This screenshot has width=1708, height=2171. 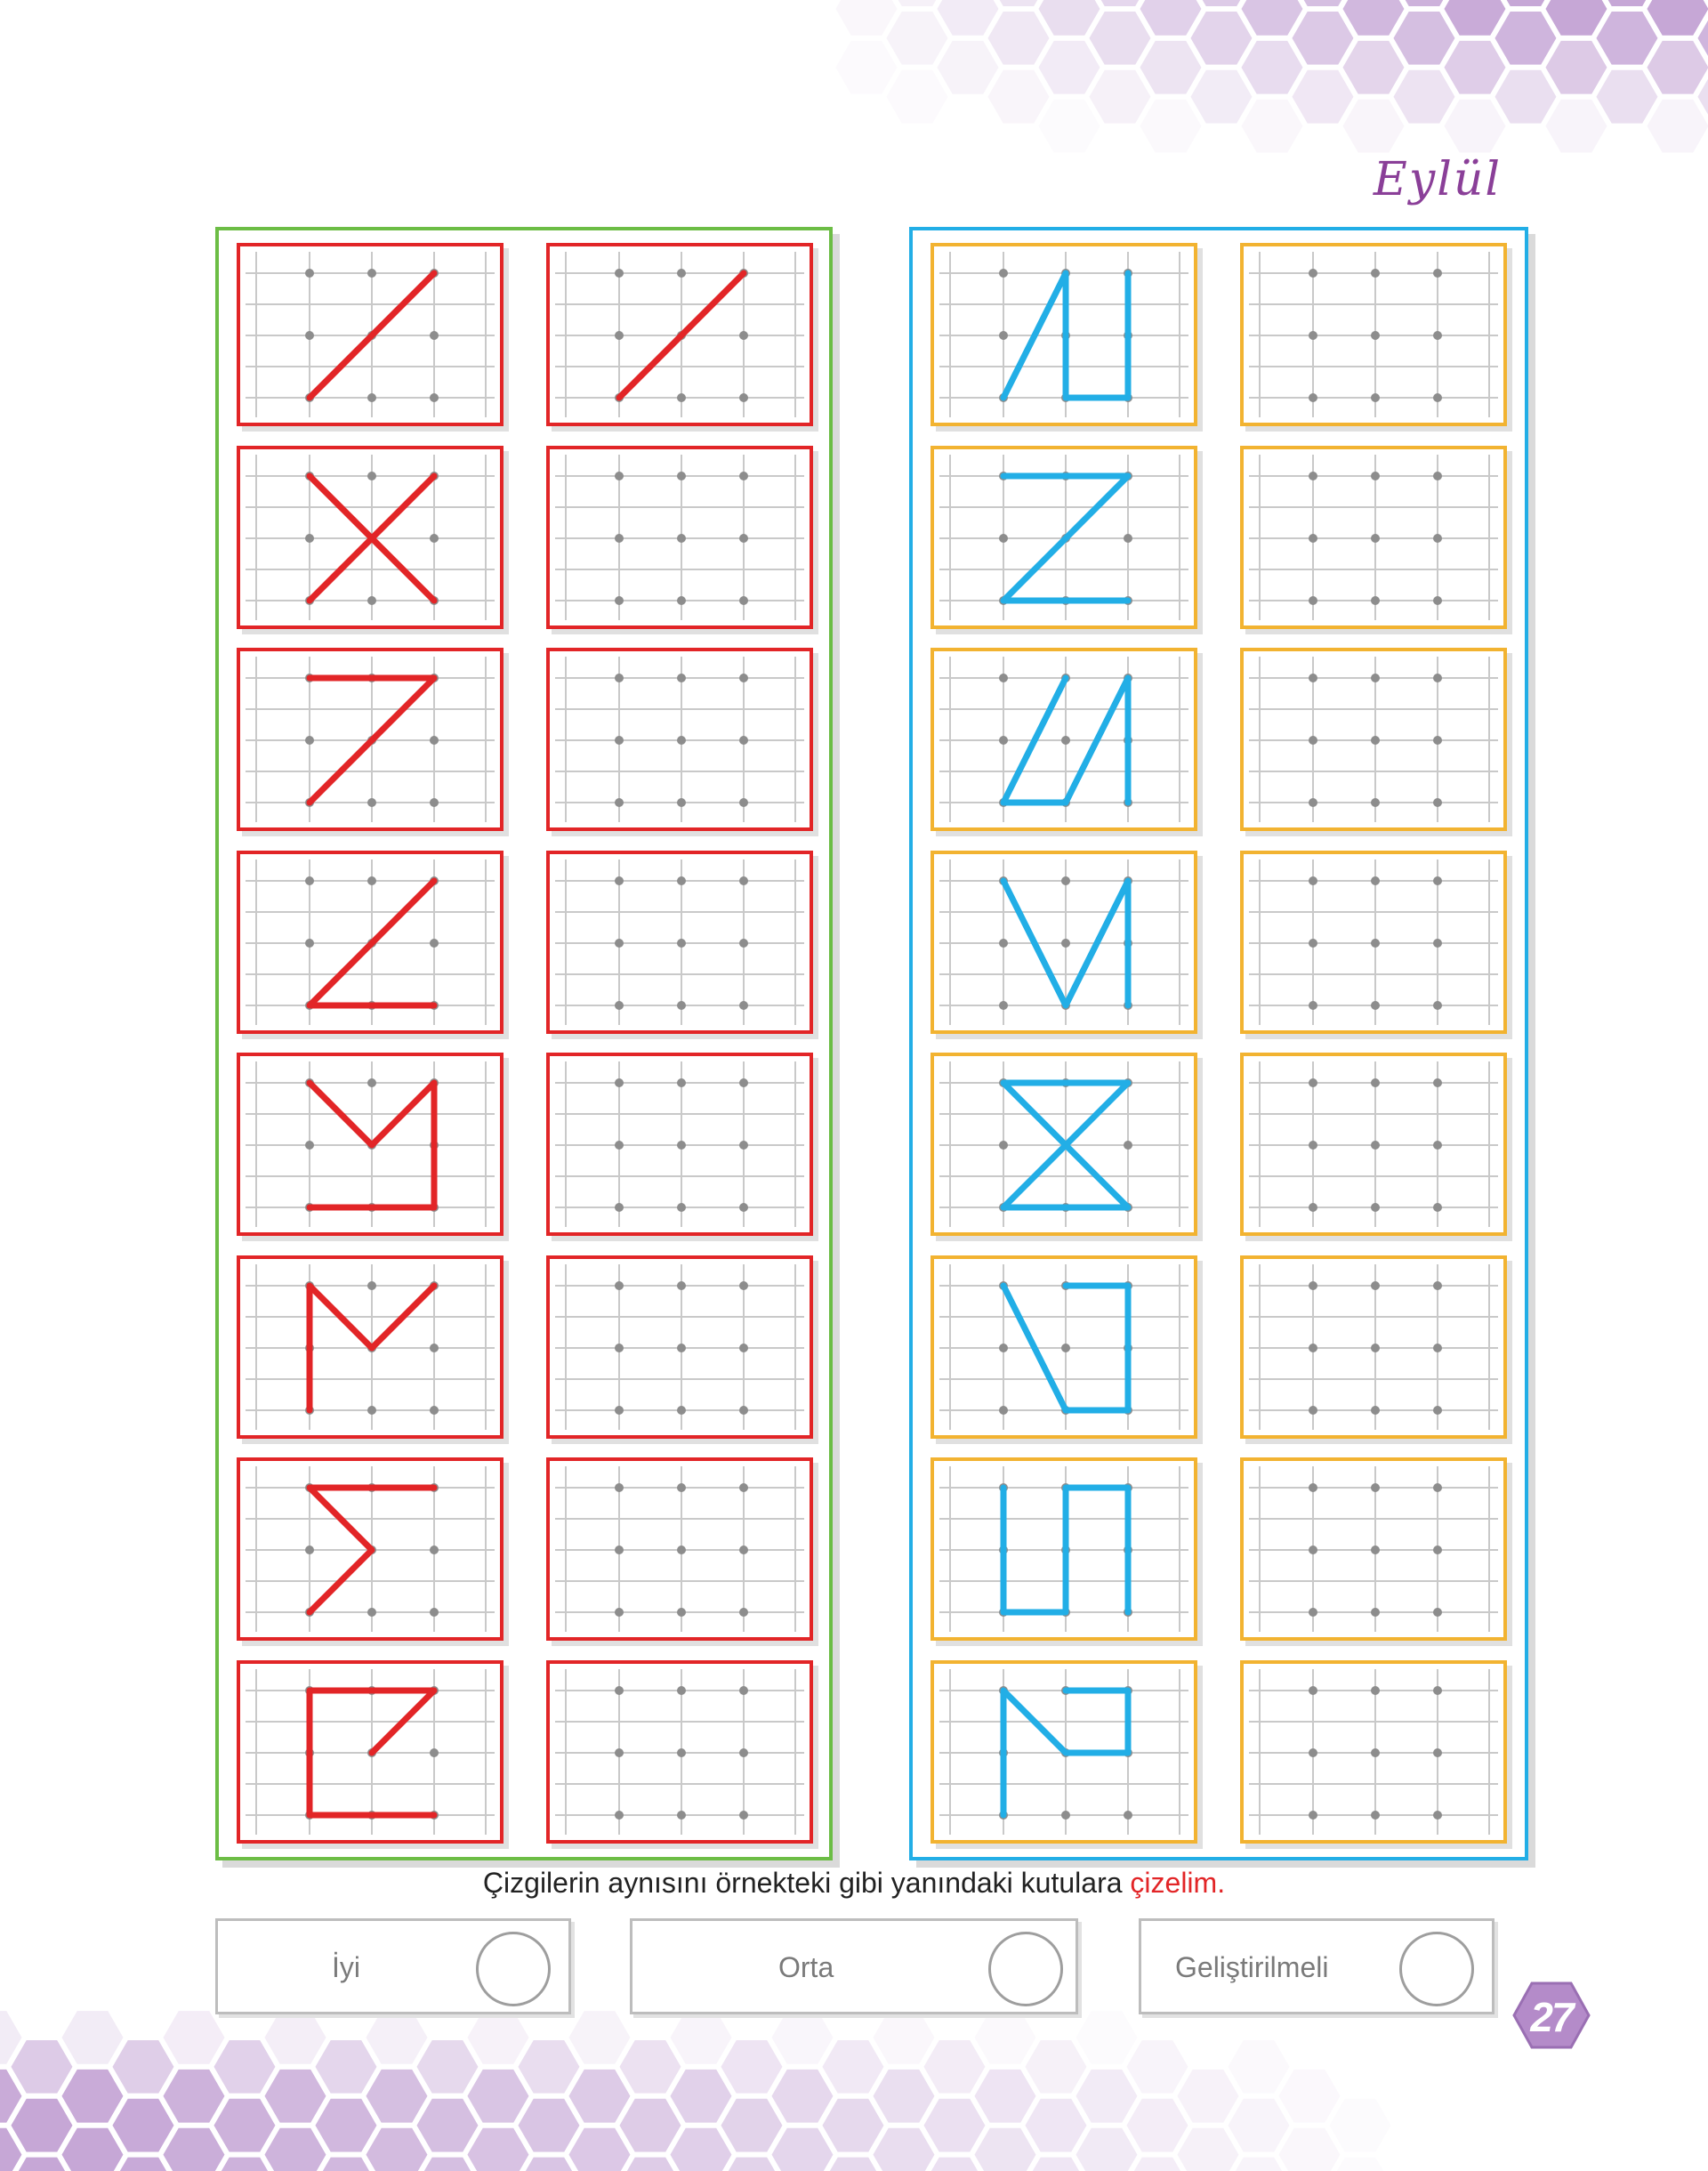 What do you see at coordinates (513, 1969) in the screenshot?
I see `rating-good-circle` at bounding box center [513, 1969].